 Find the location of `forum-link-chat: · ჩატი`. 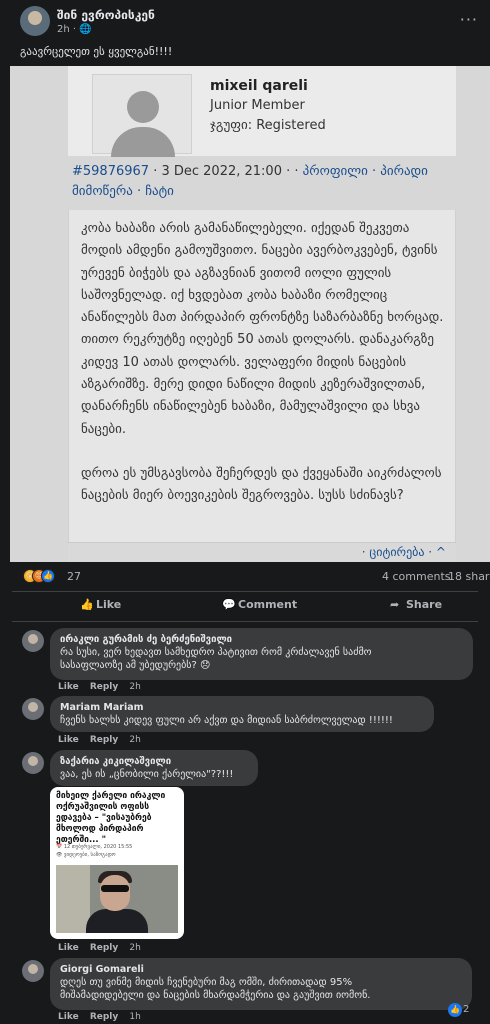

forum-link-chat: · ჩატი is located at coordinates (155, 191).